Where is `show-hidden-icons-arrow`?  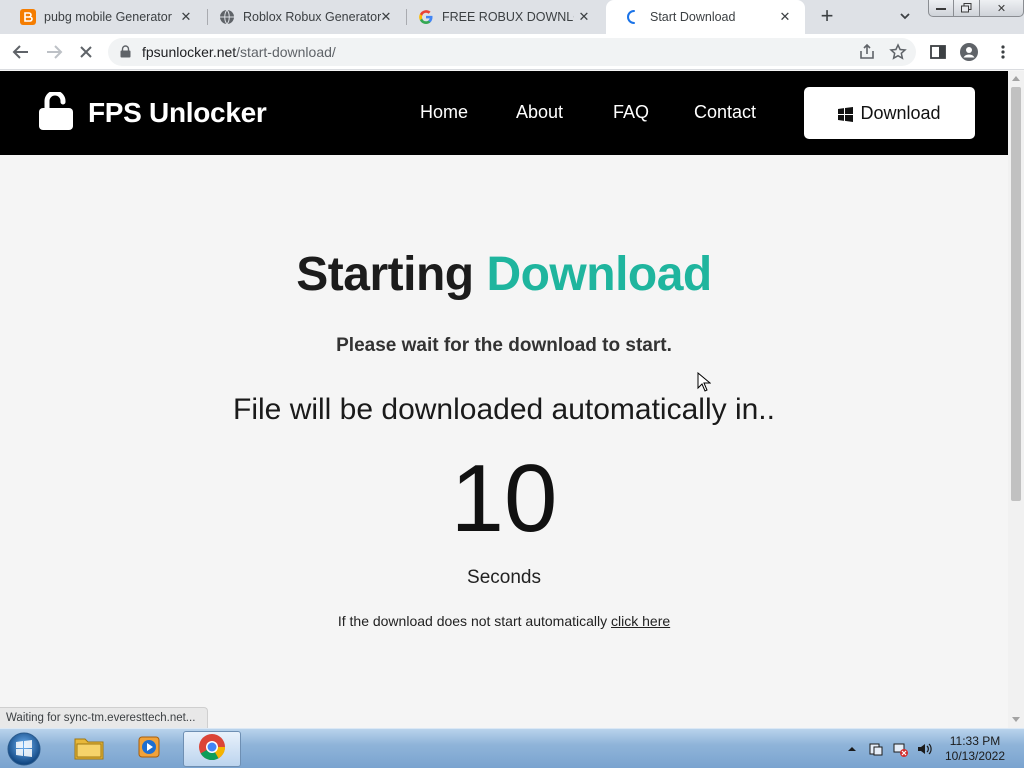
show-hidden-icons-arrow is located at coordinates (852, 749).